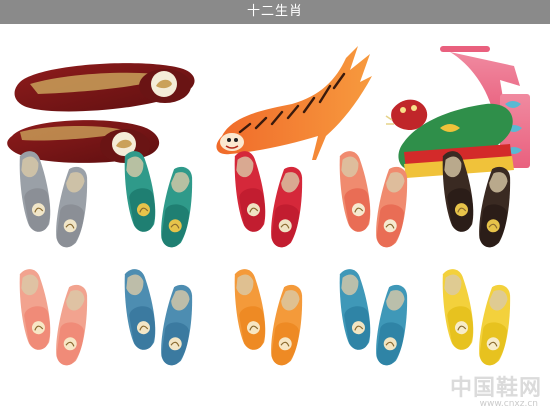  What do you see at coordinates (294, 103) in the screenshot?
I see `tiger-pump` at bounding box center [294, 103].